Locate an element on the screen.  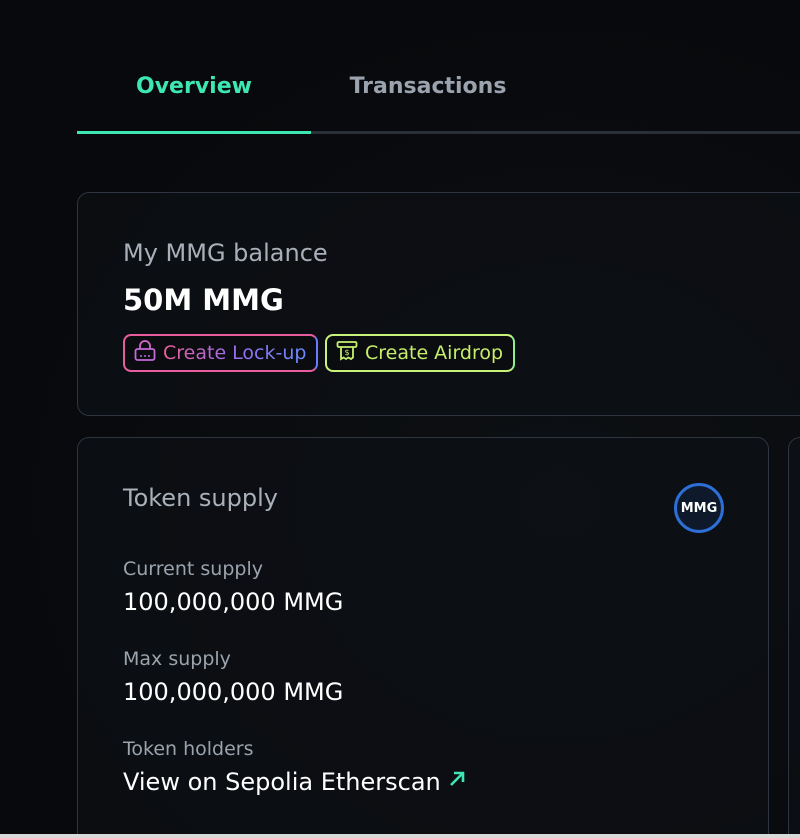
bottom-bar is located at coordinates (400, 836).